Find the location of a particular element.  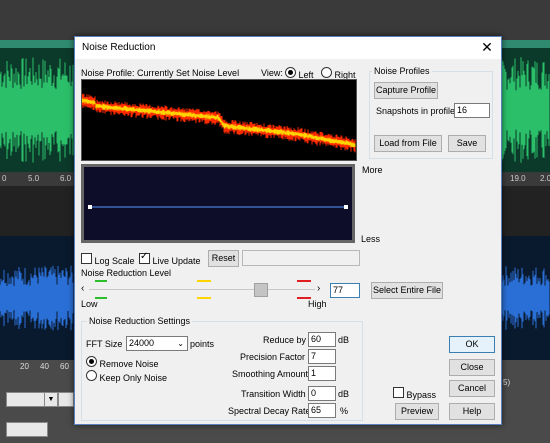

bypass-label: Bypass is located at coordinates (421, 395).